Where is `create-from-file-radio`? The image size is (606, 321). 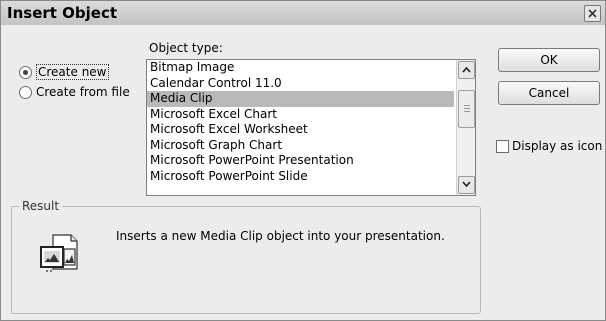
create-from-file-radio is located at coordinates (25, 92).